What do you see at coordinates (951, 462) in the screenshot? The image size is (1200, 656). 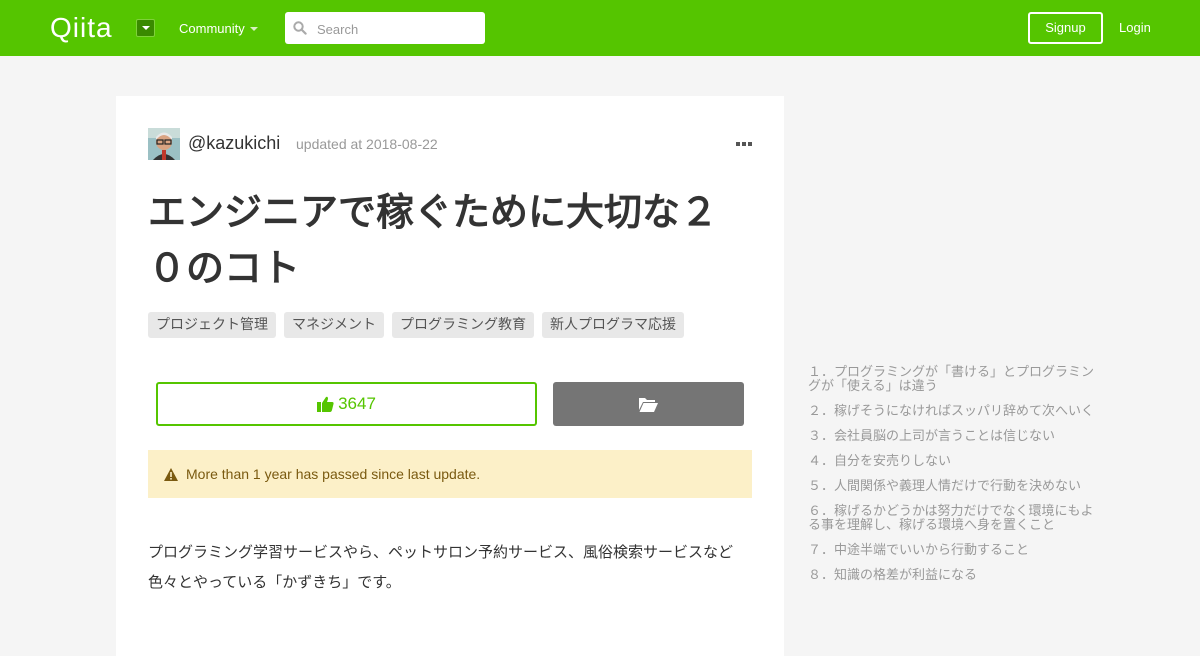 I see `toc-item: ４．自分を安売りしない` at bounding box center [951, 462].